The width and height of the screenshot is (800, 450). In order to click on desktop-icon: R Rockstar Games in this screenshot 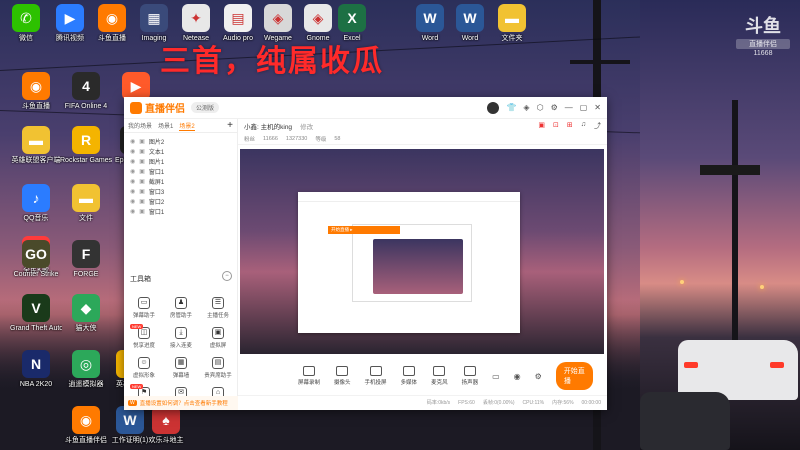, I will do `click(86, 145)`.